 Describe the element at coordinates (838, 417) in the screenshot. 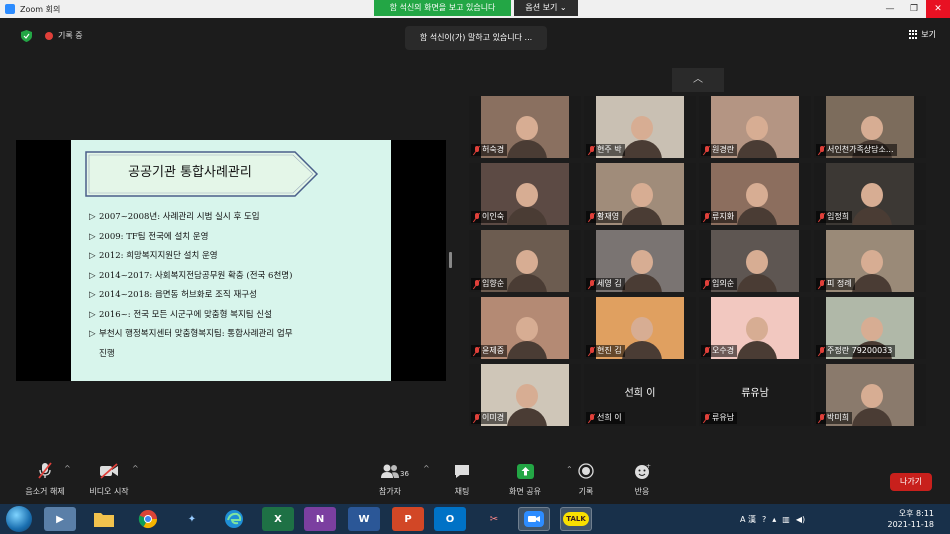

I see `participant-name: 박미희` at that location.